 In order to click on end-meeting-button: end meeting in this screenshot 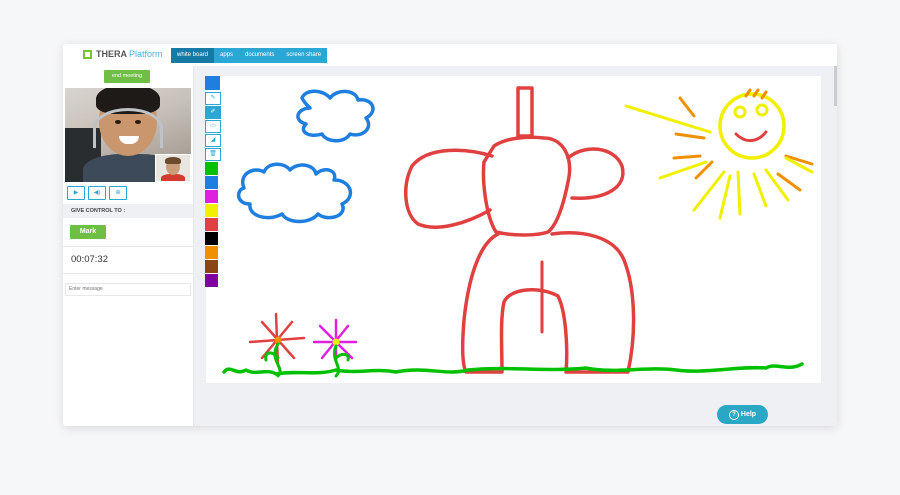, I will do `click(127, 76)`.